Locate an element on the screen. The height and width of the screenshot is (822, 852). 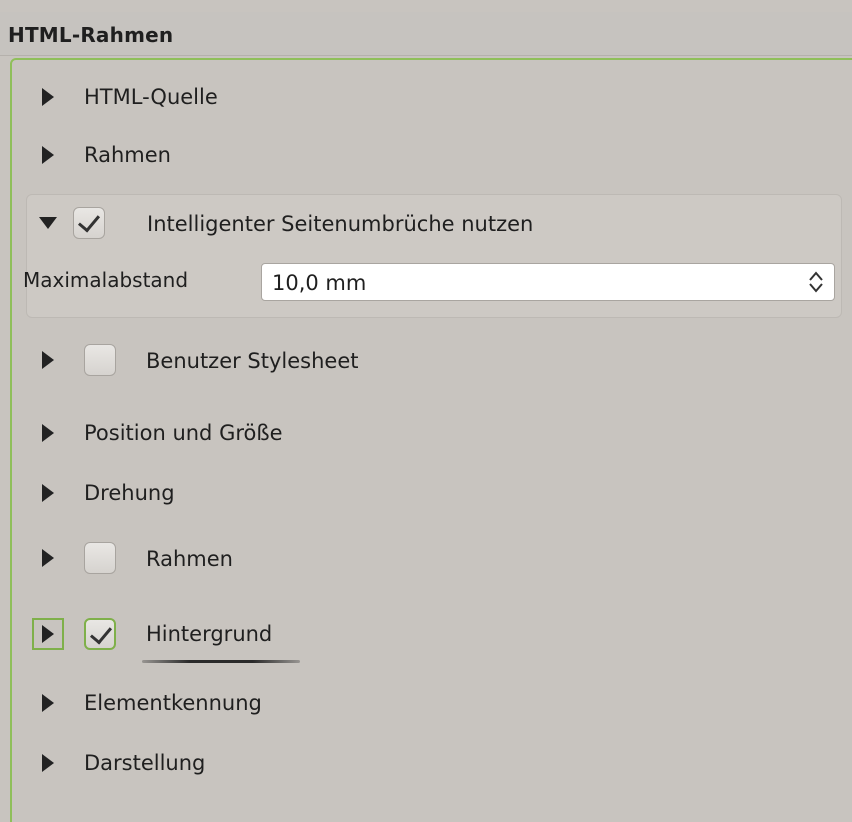
spin-updown-icon is located at coordinates (816, 282).